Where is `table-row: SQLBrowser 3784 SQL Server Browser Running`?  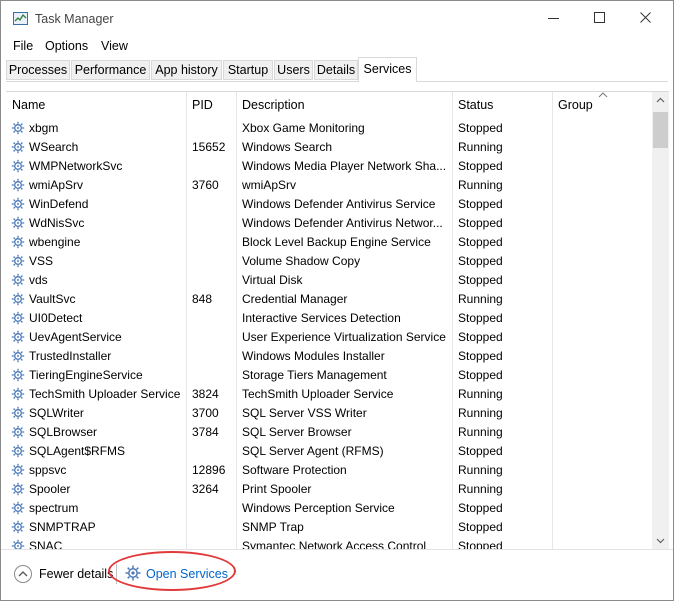
table-row: SQLBrowser 3784 SQL Server Browser Running is located at coordinates (329, 432).